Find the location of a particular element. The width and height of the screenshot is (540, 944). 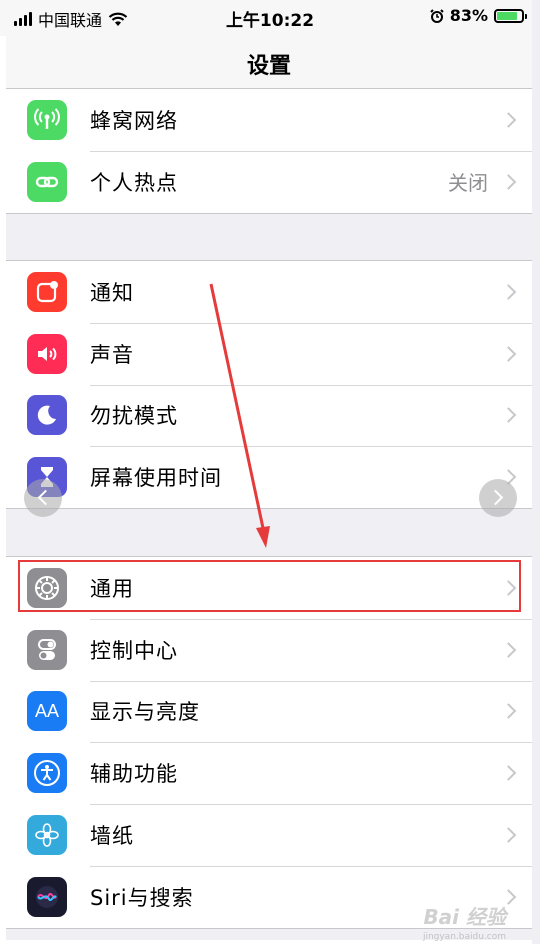

right-frame-edge is located at coordinates (536, 472).